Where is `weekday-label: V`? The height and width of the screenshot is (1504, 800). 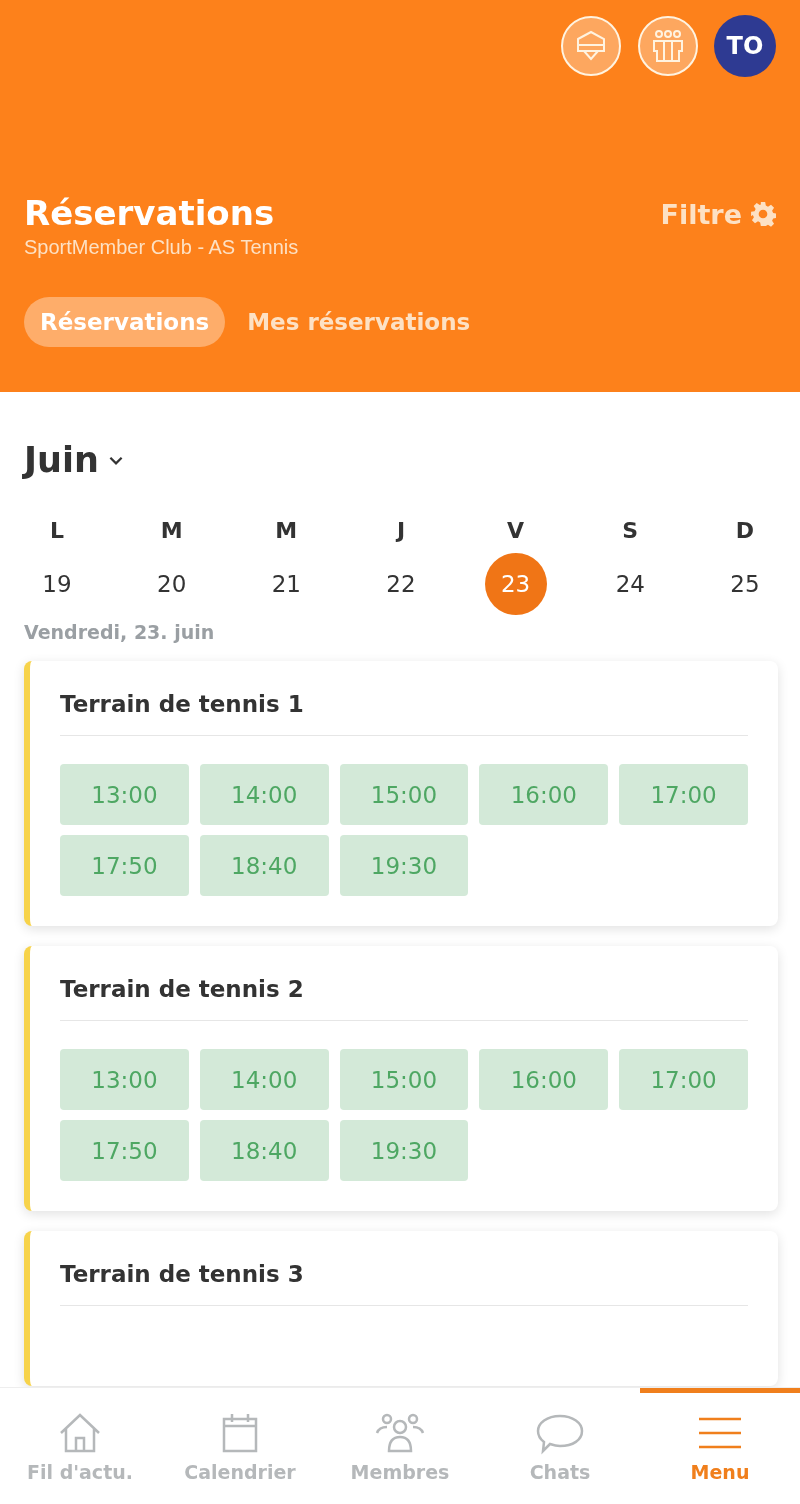 weekday-label: V is located at coordinates (516, 530).